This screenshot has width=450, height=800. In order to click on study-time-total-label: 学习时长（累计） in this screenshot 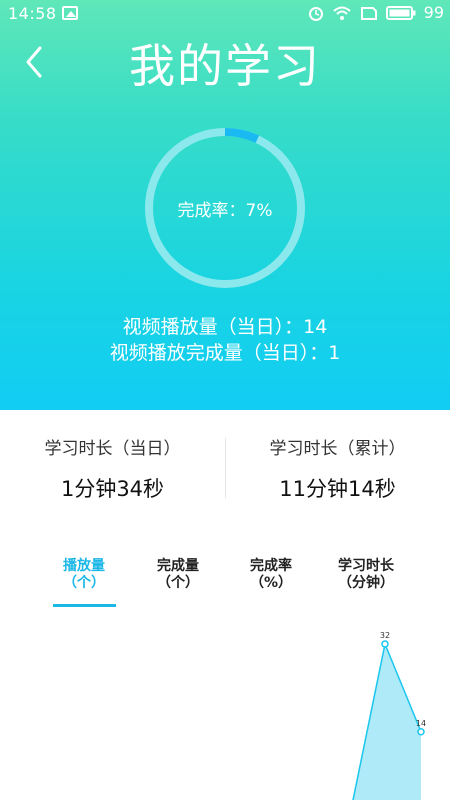, I will do `click(337, 449)`.